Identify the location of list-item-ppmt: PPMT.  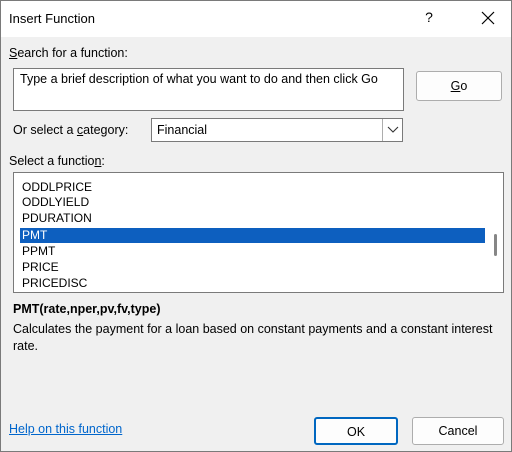
(252, 251).